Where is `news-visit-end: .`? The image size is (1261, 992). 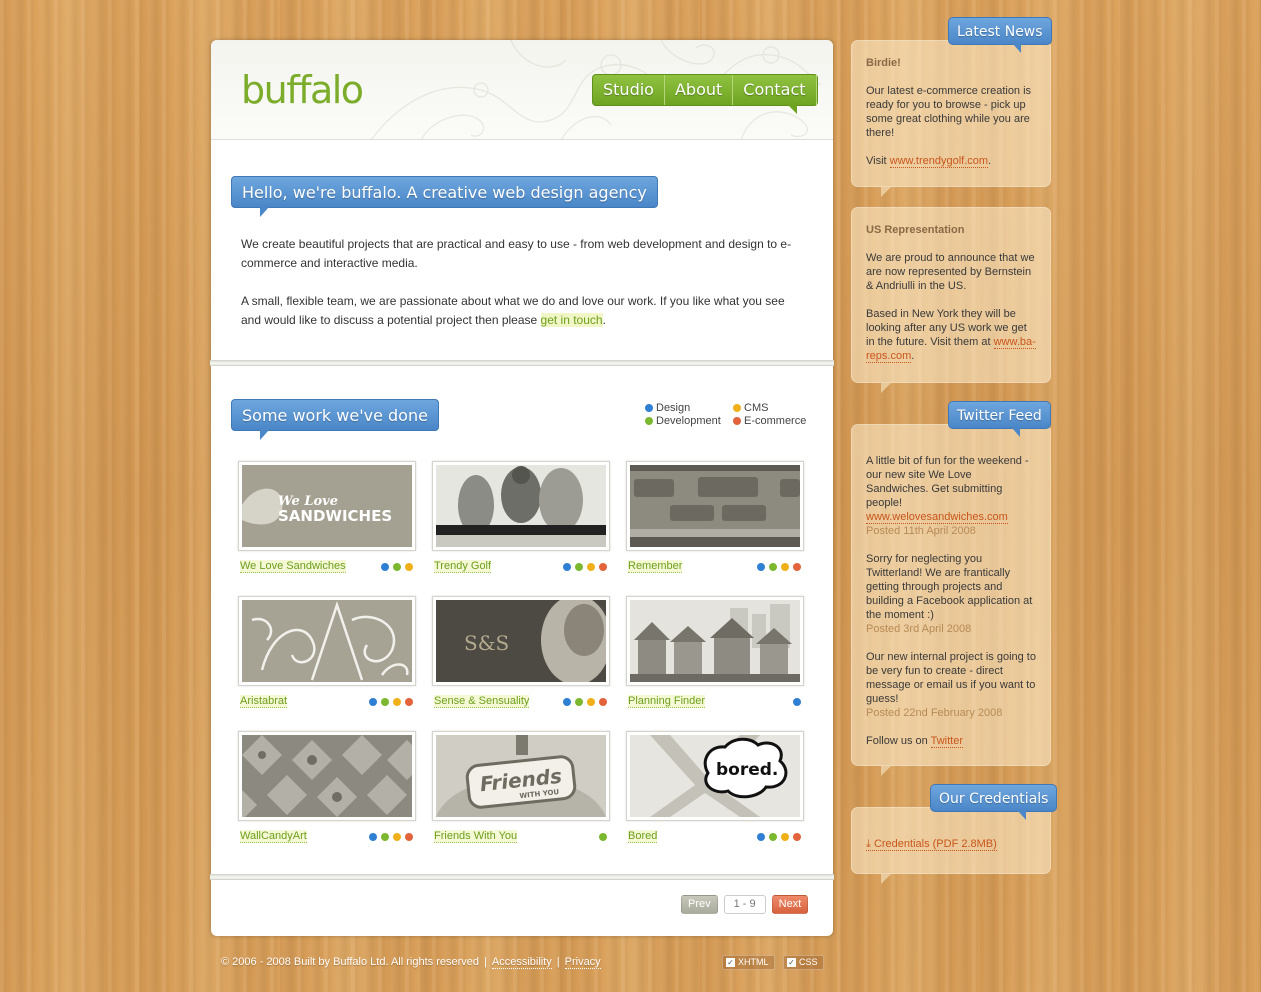 news-visit-end: . is located at coordinates (990, 161).